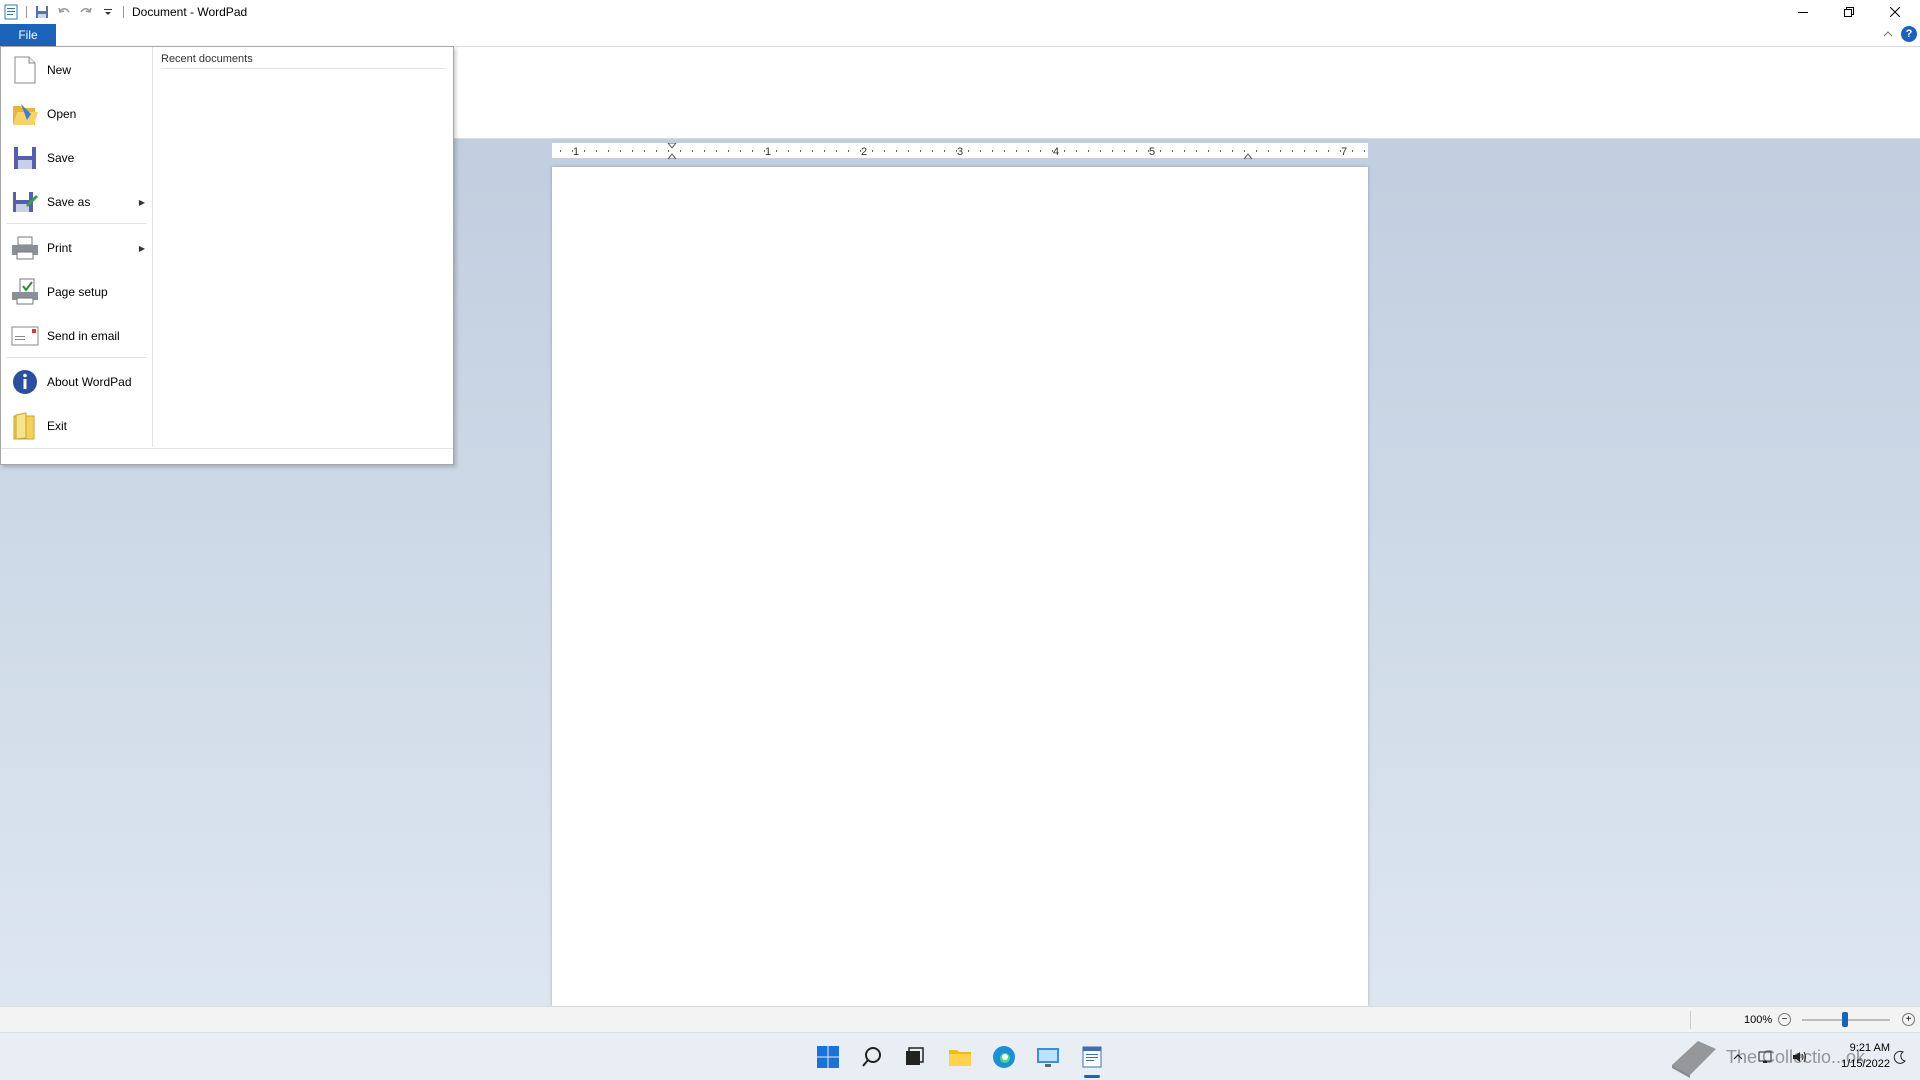  Describe the element at coordinates (25, 426) in the screenshot. I see `exit-icon` at that location.